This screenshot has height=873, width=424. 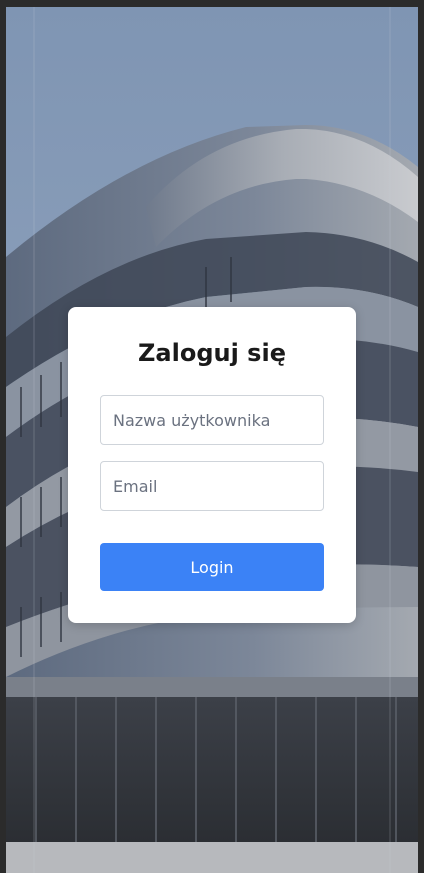 What do you see at coordinates (212, 567) in the screenshot?
I see `login-button: Login` at bounding box center [212, 567].